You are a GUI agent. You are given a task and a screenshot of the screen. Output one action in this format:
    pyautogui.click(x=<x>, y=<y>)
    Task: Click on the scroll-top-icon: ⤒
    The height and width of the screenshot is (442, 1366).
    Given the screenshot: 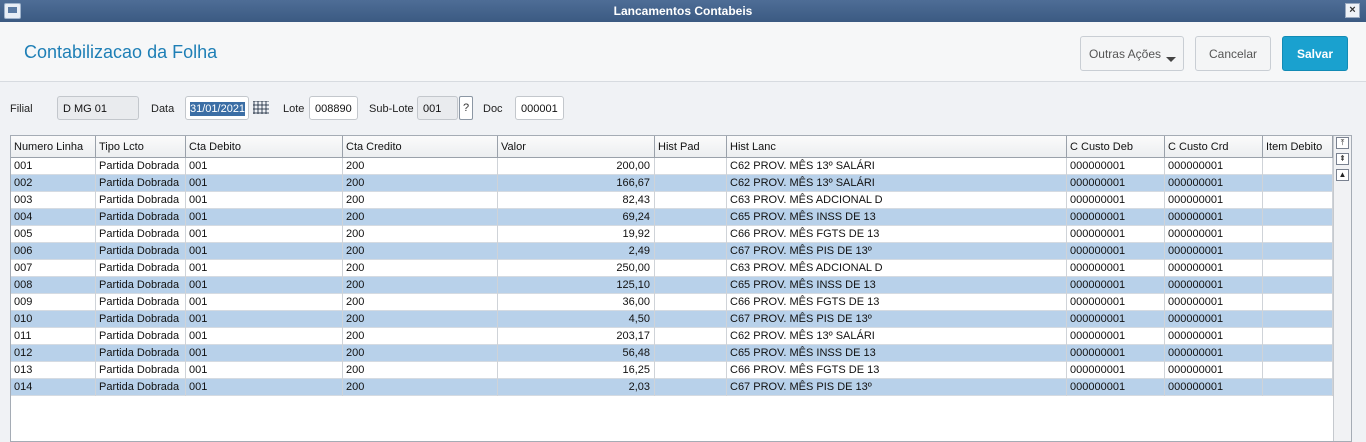 What is the action you would take?
    pyautogui.click(x=1342, y=143)
    